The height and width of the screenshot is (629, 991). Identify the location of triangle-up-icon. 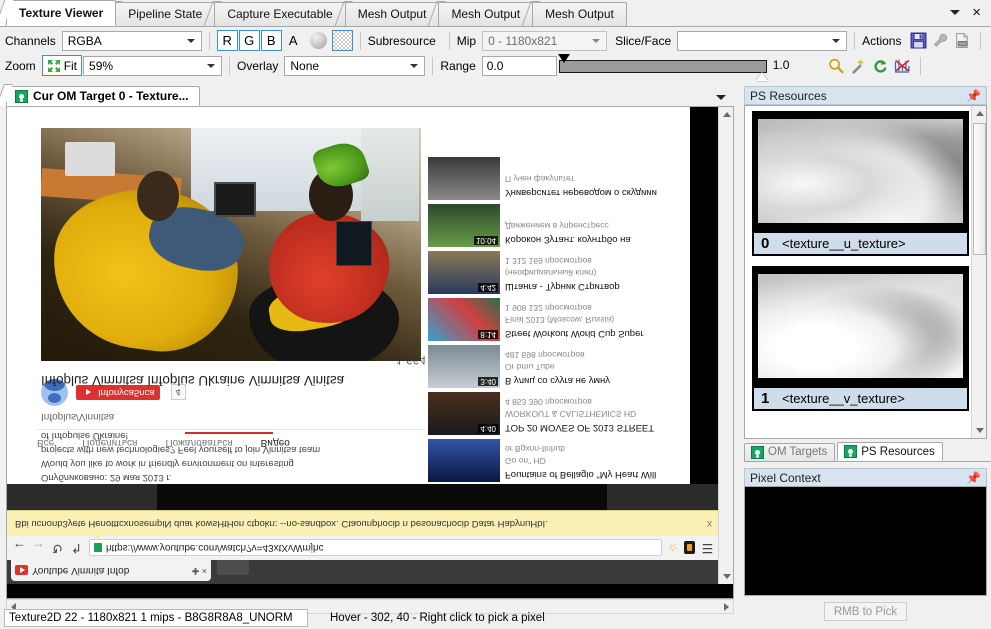
(726, 114).